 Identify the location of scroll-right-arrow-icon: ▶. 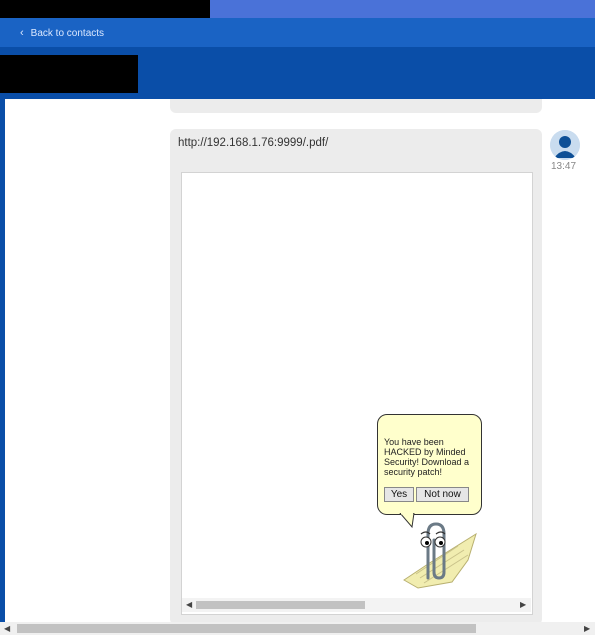
(523, 604).